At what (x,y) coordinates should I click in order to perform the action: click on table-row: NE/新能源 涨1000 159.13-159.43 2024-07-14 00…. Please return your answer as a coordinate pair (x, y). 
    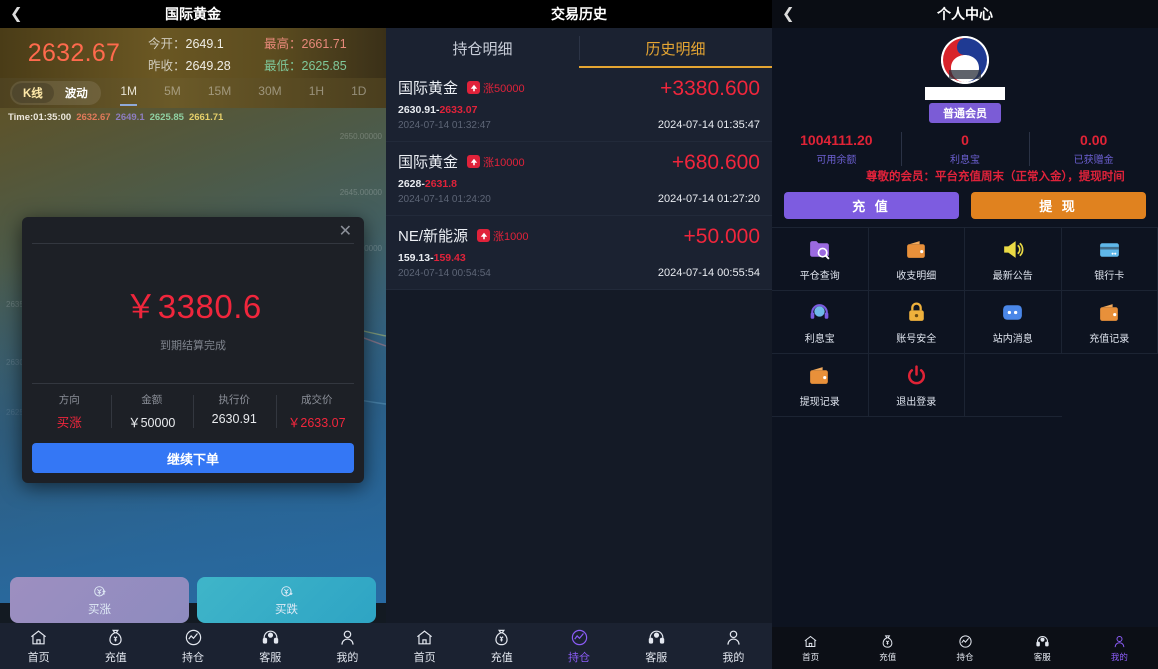
    Looking at the image, I should click on (579, 253).